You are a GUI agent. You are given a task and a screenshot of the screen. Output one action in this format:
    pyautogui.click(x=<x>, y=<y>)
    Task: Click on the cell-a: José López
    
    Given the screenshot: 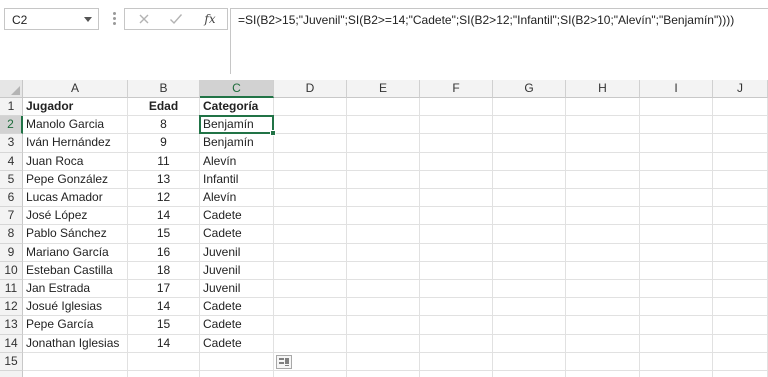 What is the action you would take?
    pyautogui.click(x=75, y=216)
    